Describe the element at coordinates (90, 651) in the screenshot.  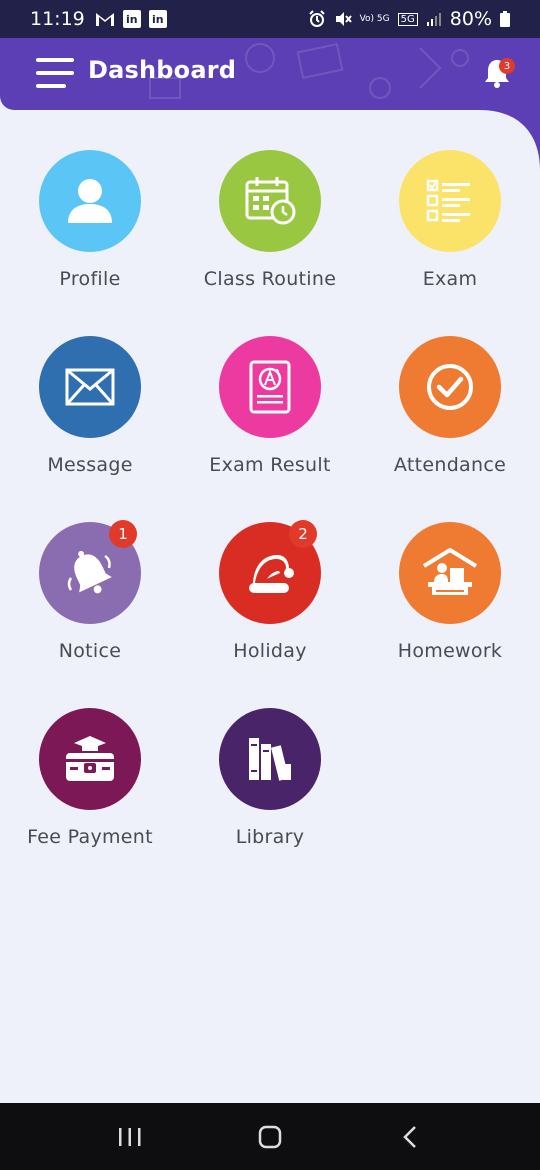
I see `tile-label: Notice` at that location.